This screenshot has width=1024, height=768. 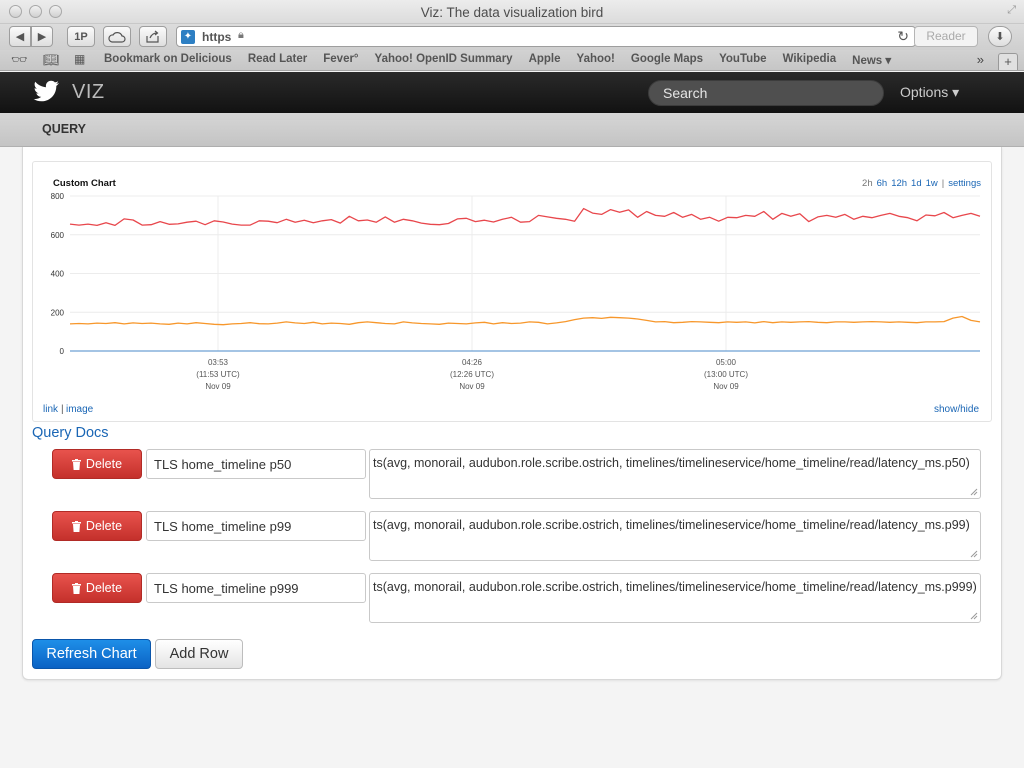 What do you see at coordinates (726, 374) in the screenshot?
I see `x-tick-label: (13:00 UTC)` at bounding box center [726, 374].